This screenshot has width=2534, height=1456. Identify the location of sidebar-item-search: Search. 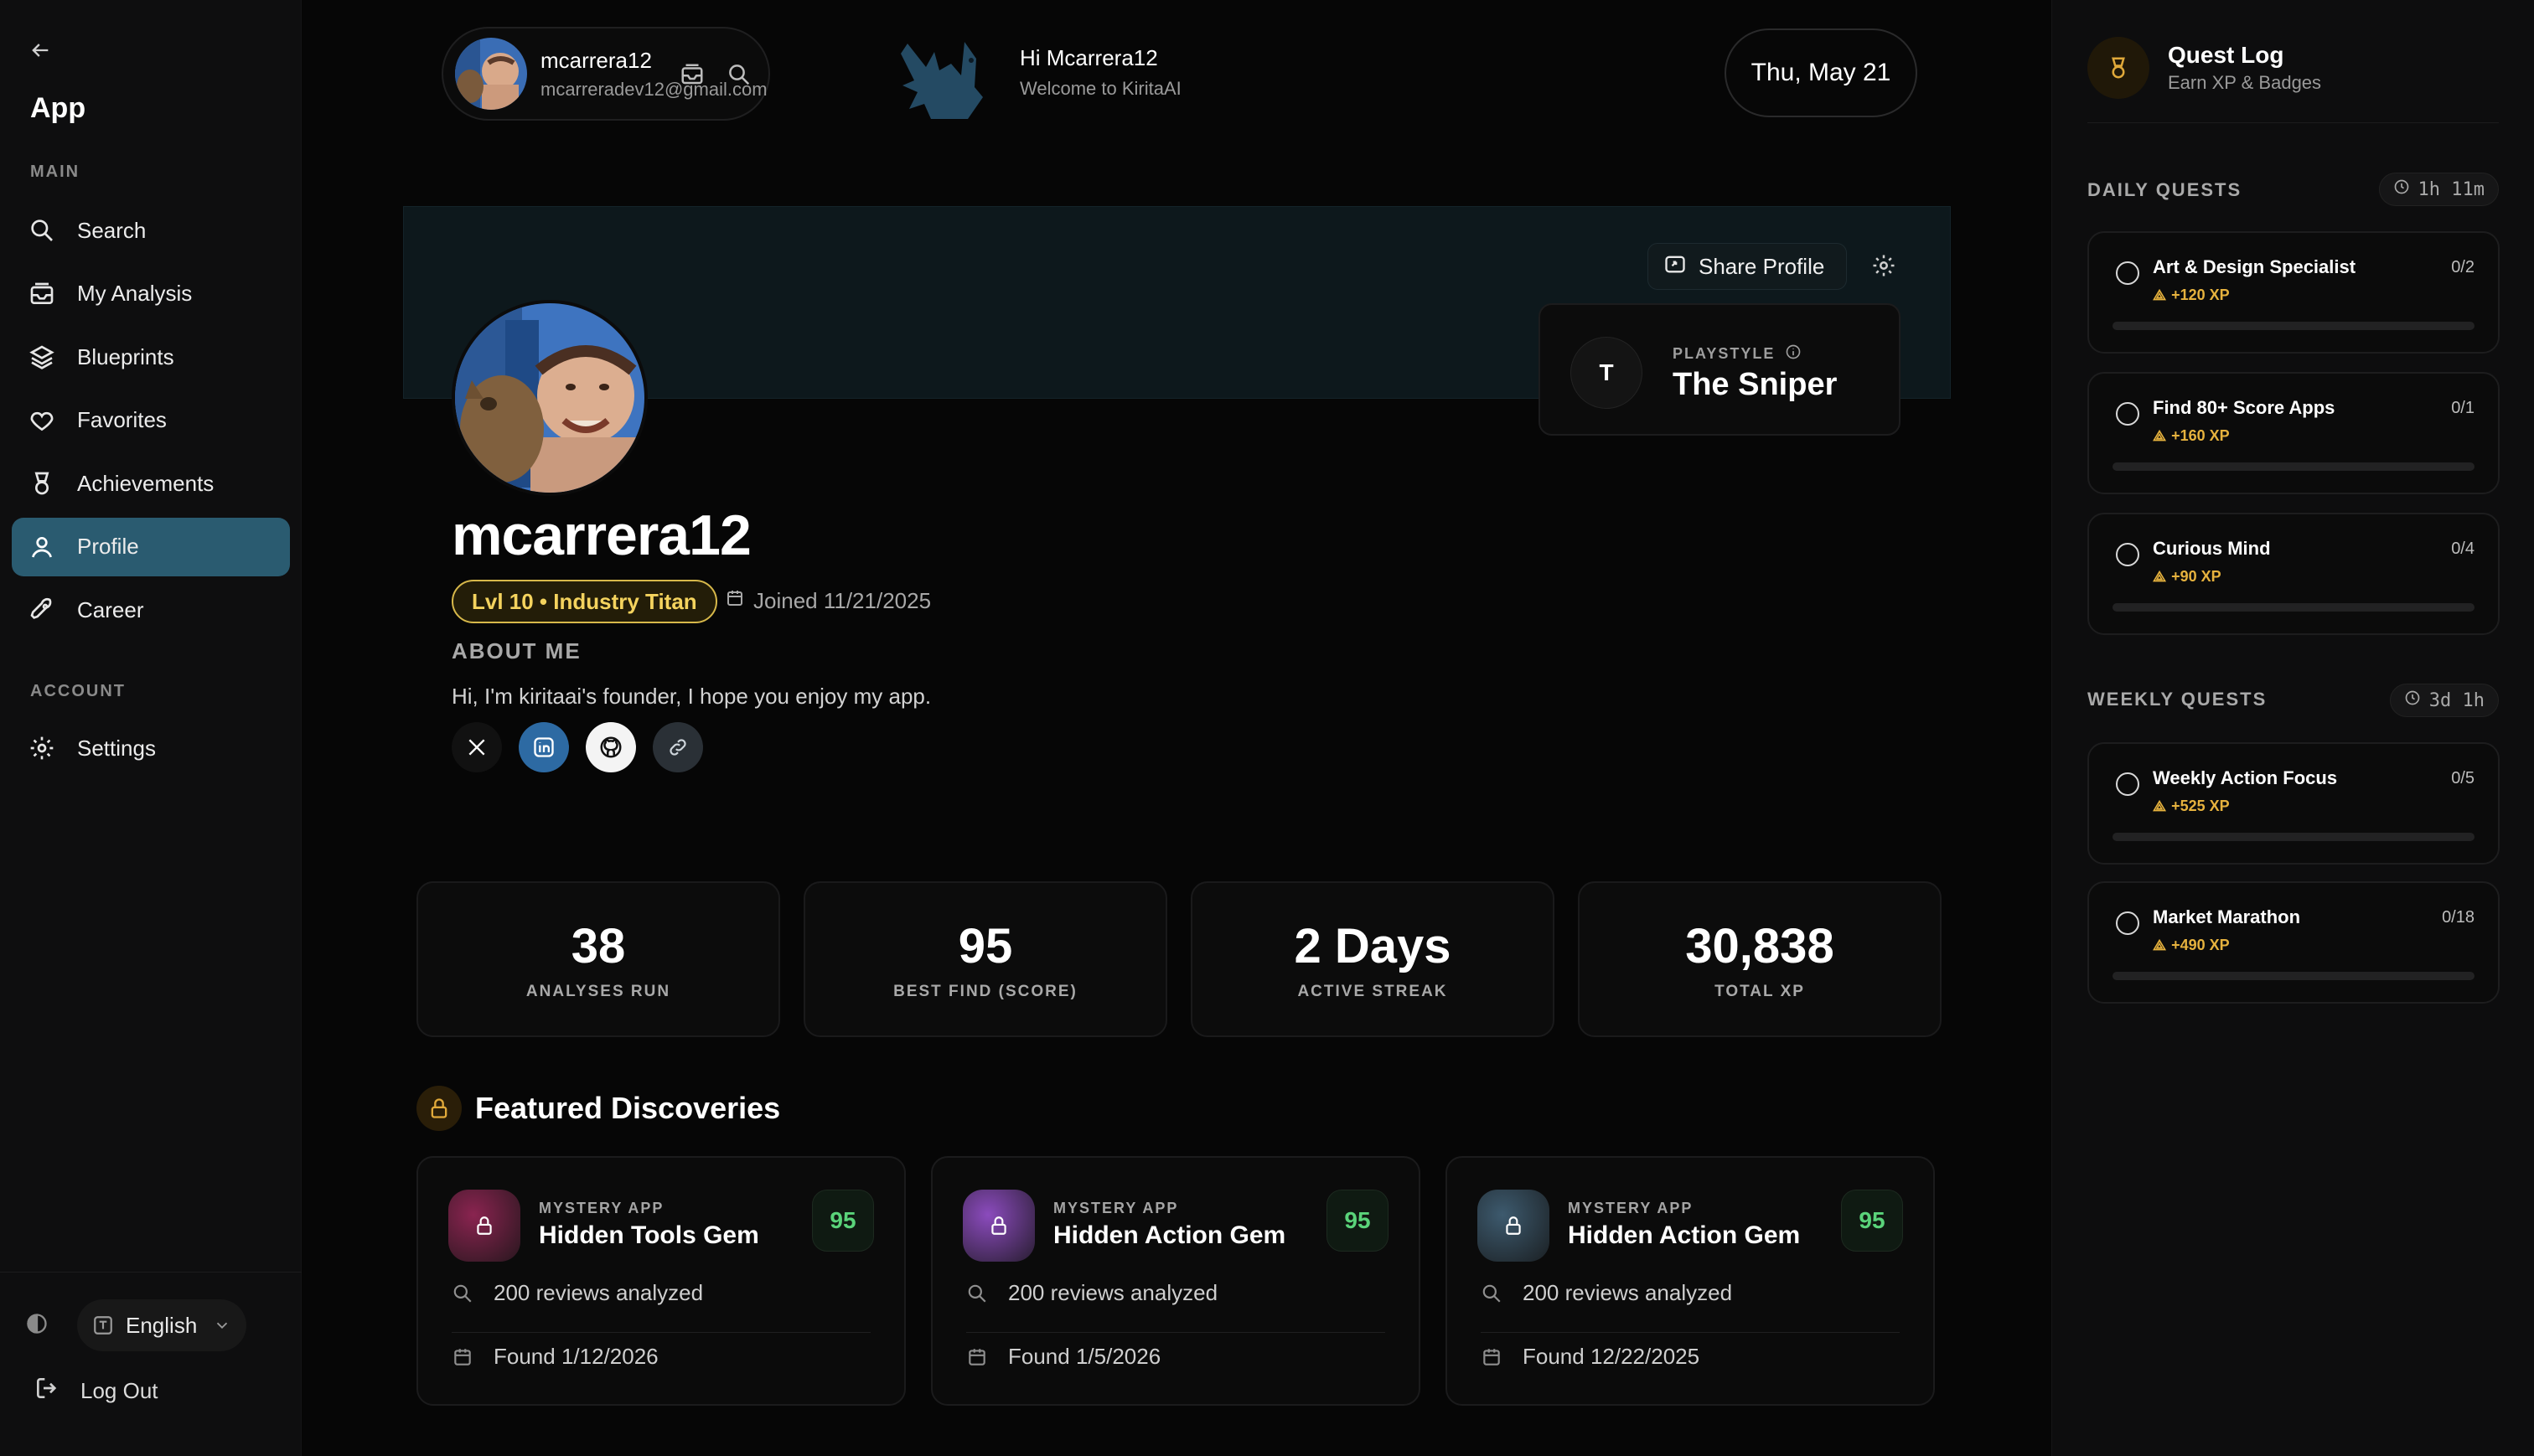
(151, 231).